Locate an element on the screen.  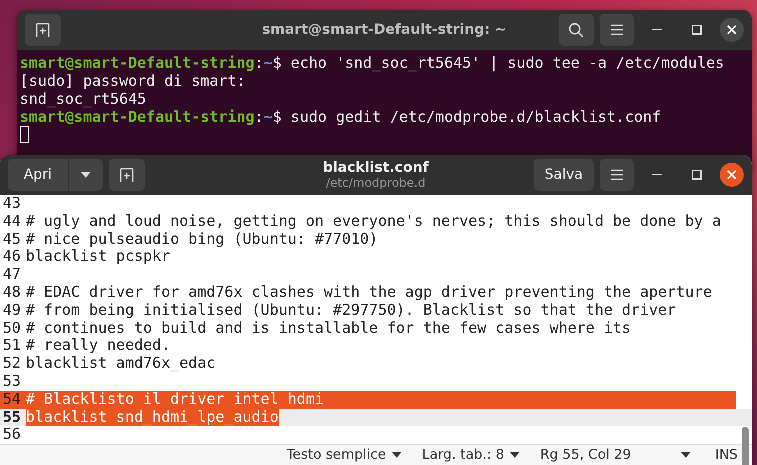
document-path: /etc/modprobe.d is located at coordinates (376, 183).